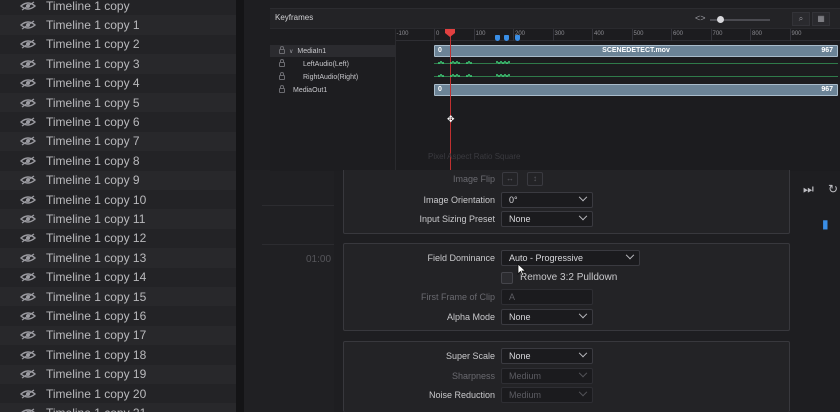 Image resolution: width=840 pixels, height=412 pixels. Describe the element at coordinates (118, 258) in the screenshot. I see `timeline-list-item: Timeline 1 copy 13` at that location.